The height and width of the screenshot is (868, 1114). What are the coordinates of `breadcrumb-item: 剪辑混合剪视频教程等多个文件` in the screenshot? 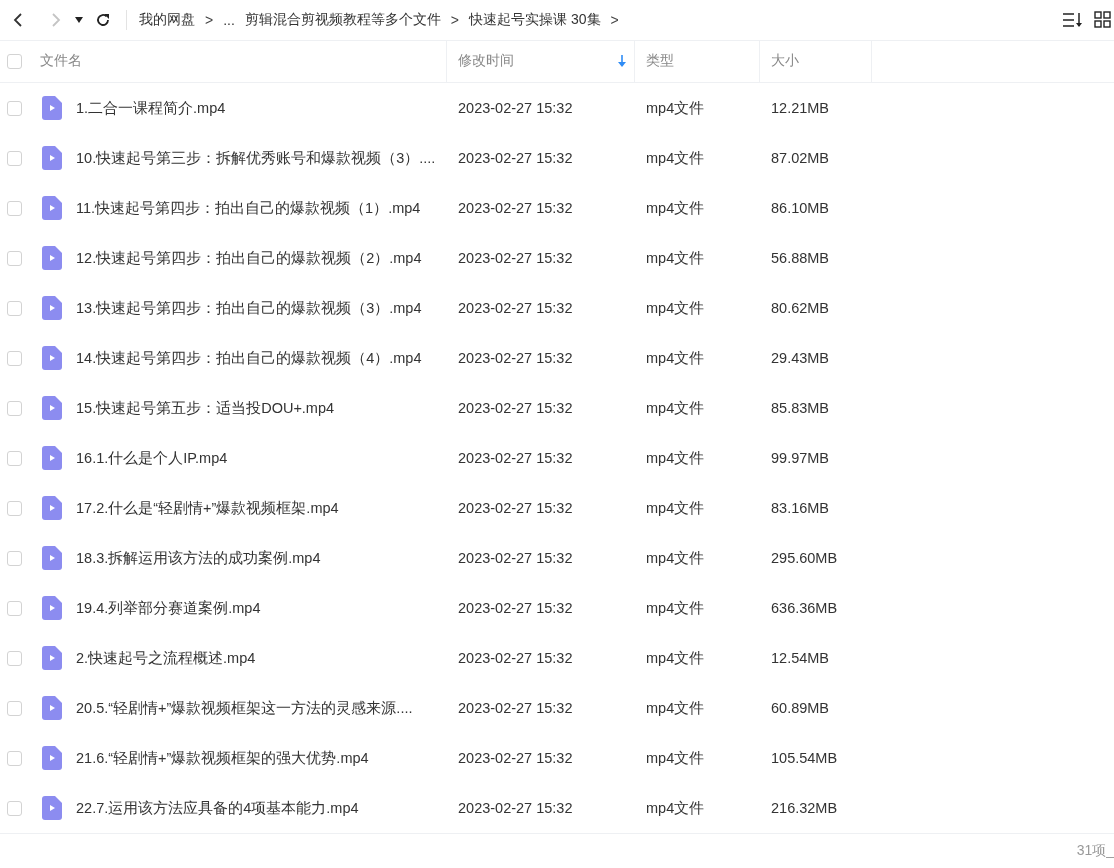 It's located at (342, 19).